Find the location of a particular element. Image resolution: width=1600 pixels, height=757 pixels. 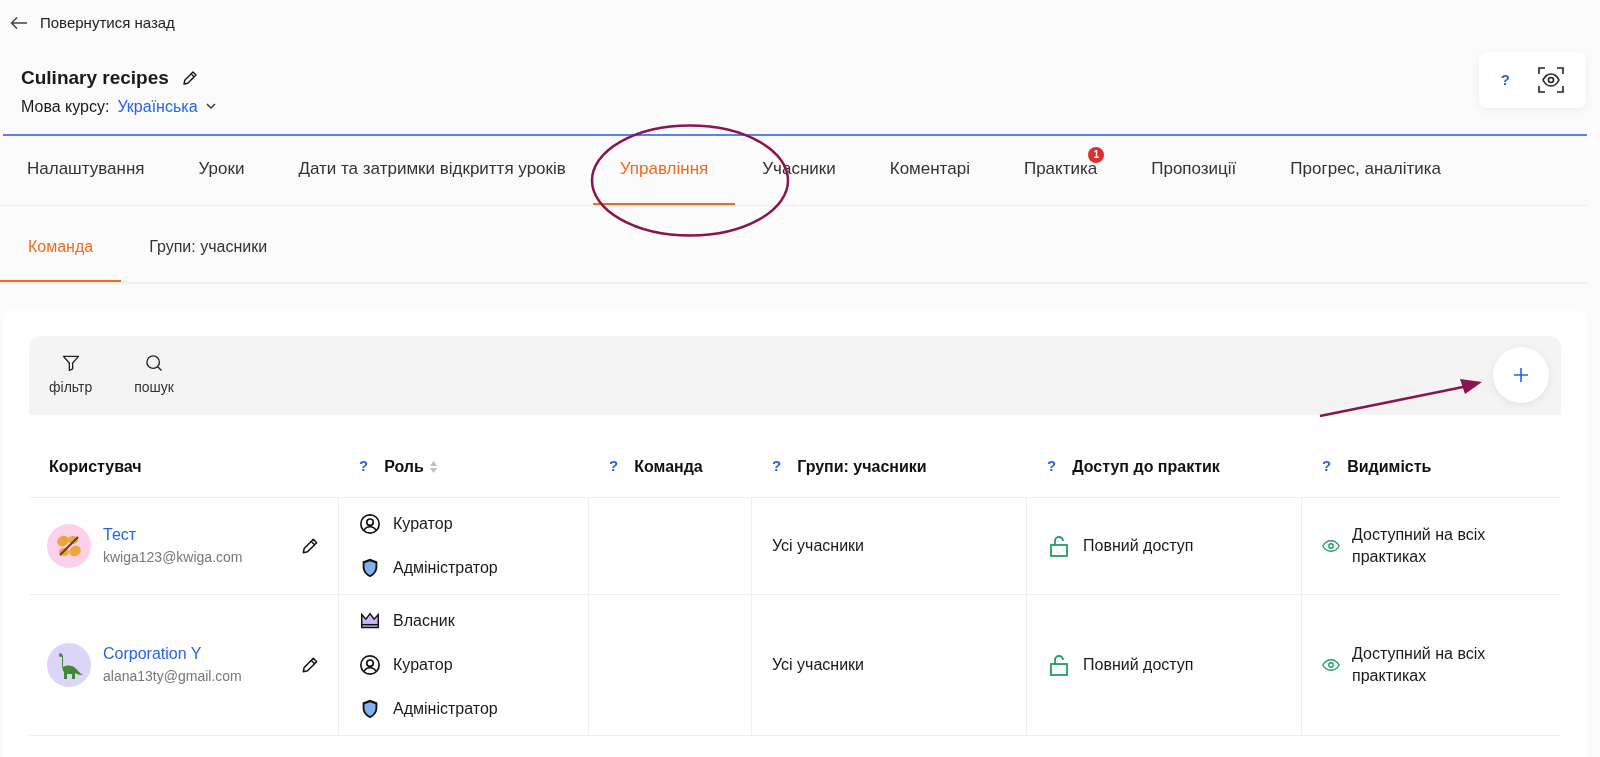

back-arrow-icon is located at coordinates (19, 23).